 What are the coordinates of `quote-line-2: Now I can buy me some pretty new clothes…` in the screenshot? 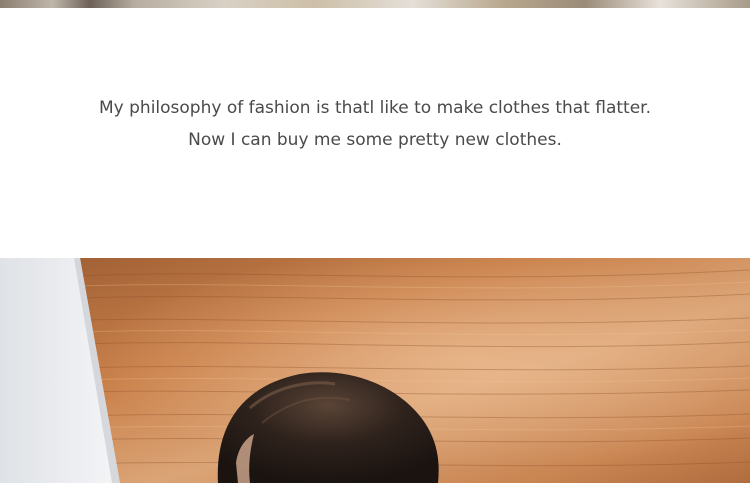 It's located at (375, 140).